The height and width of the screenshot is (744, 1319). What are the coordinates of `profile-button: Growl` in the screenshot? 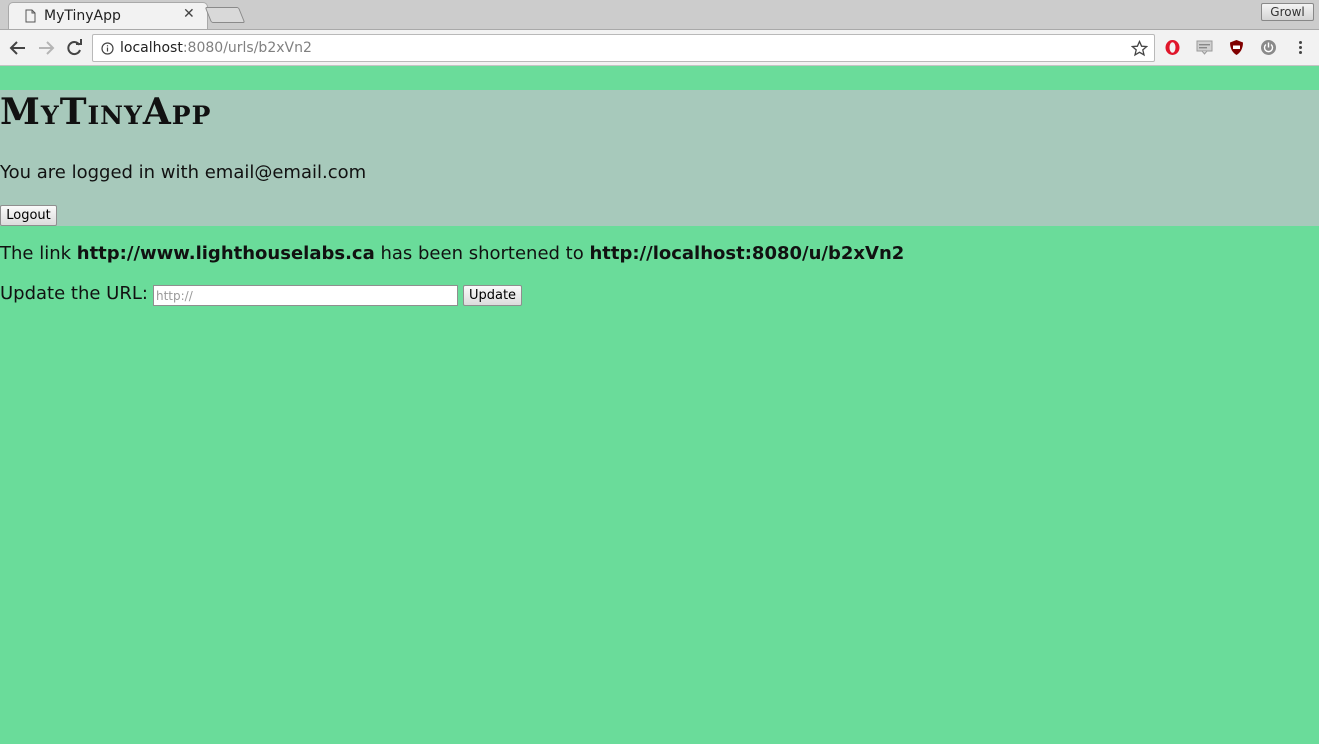 It's located at (1287, 12).